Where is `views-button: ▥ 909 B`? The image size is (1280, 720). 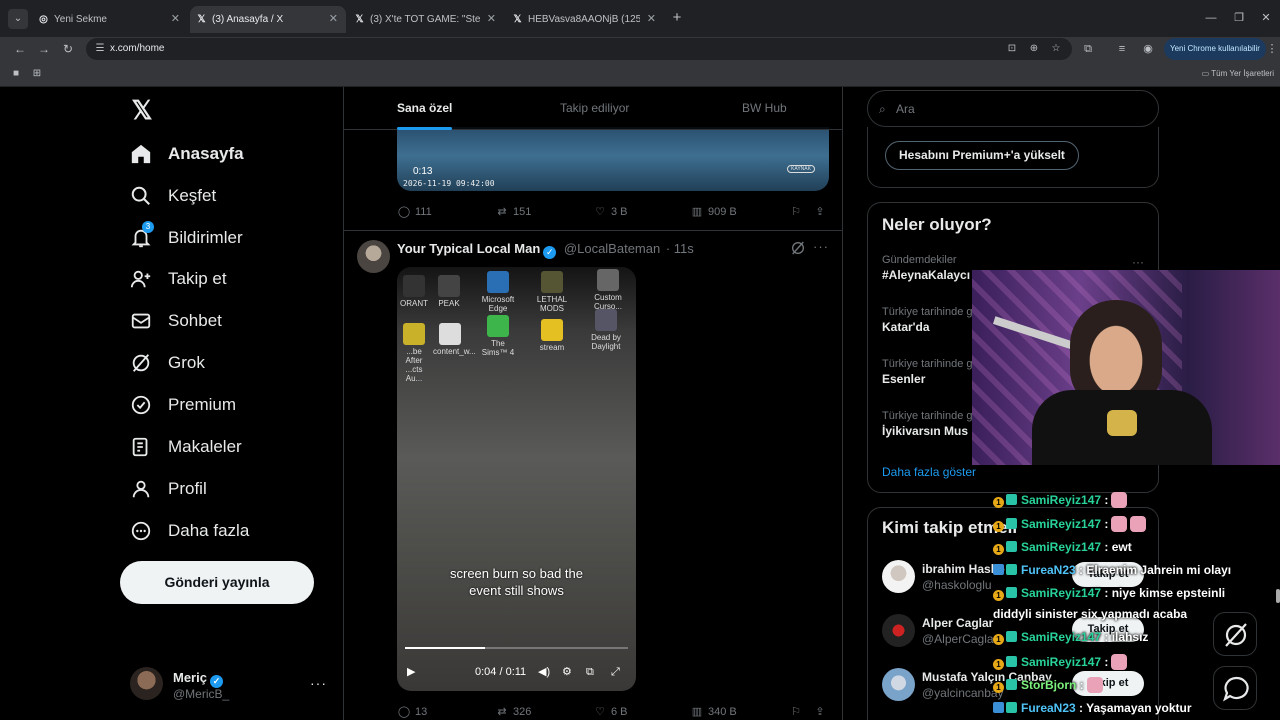
views-button: ▥ 909 B is located at coordinates (713, 212).